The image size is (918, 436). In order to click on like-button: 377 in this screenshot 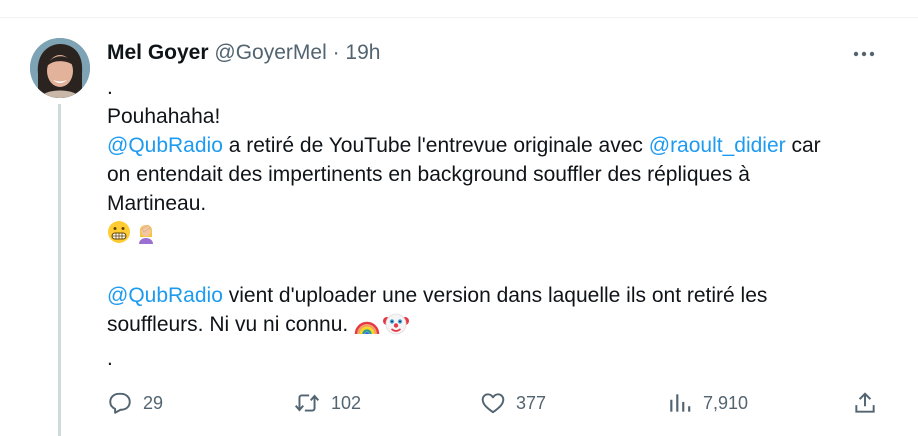, I will do `click(513, 403)`.